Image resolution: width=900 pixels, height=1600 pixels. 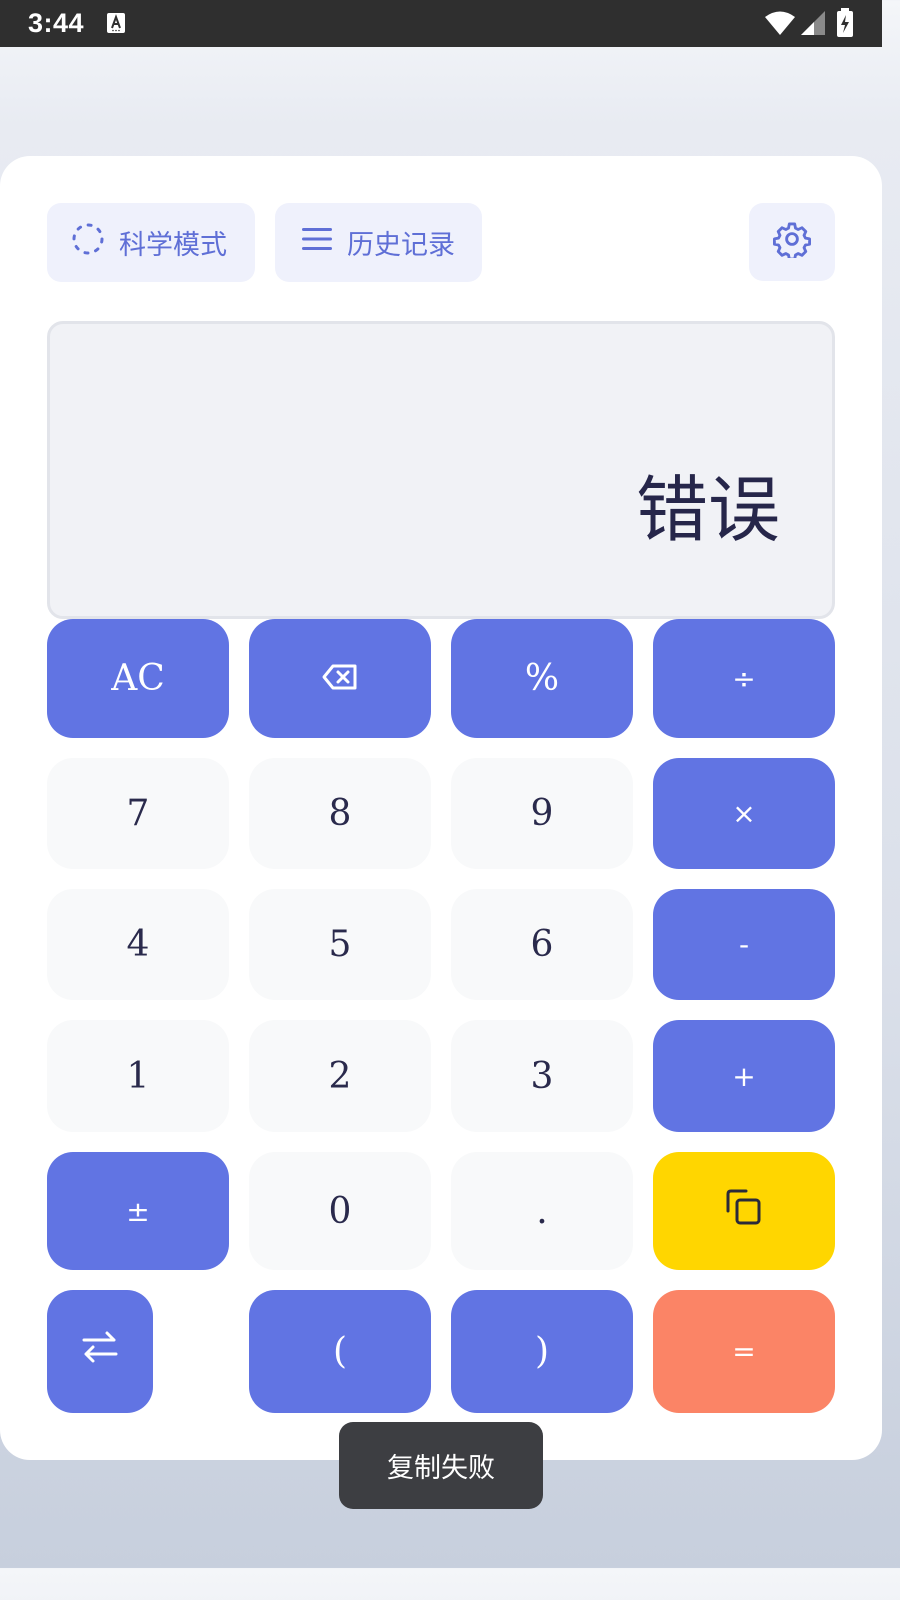 What do you see at coordinates (340, 944) in the screenshot?
I see `digit-5-button: 5` at bounding box center [340, 944].